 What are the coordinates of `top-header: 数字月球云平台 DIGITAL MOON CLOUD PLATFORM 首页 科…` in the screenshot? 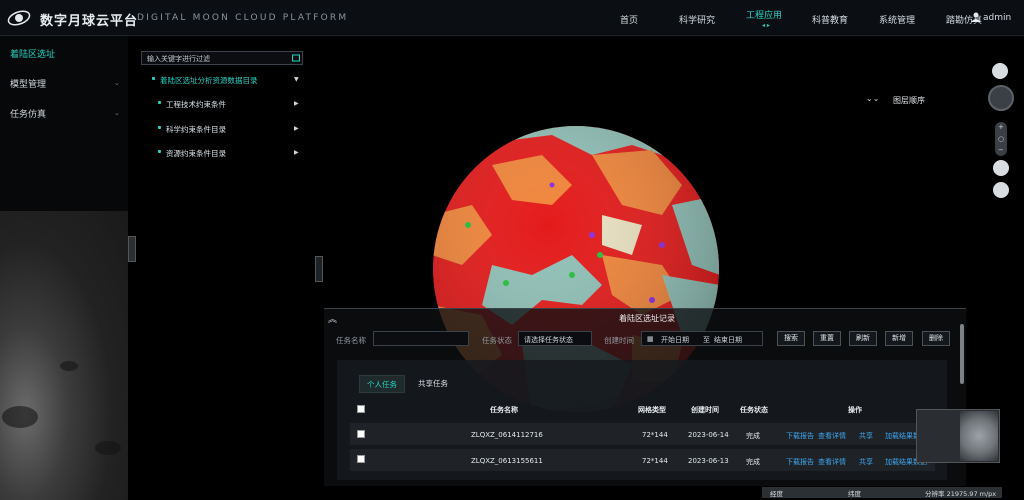 It's located at (512, 18).